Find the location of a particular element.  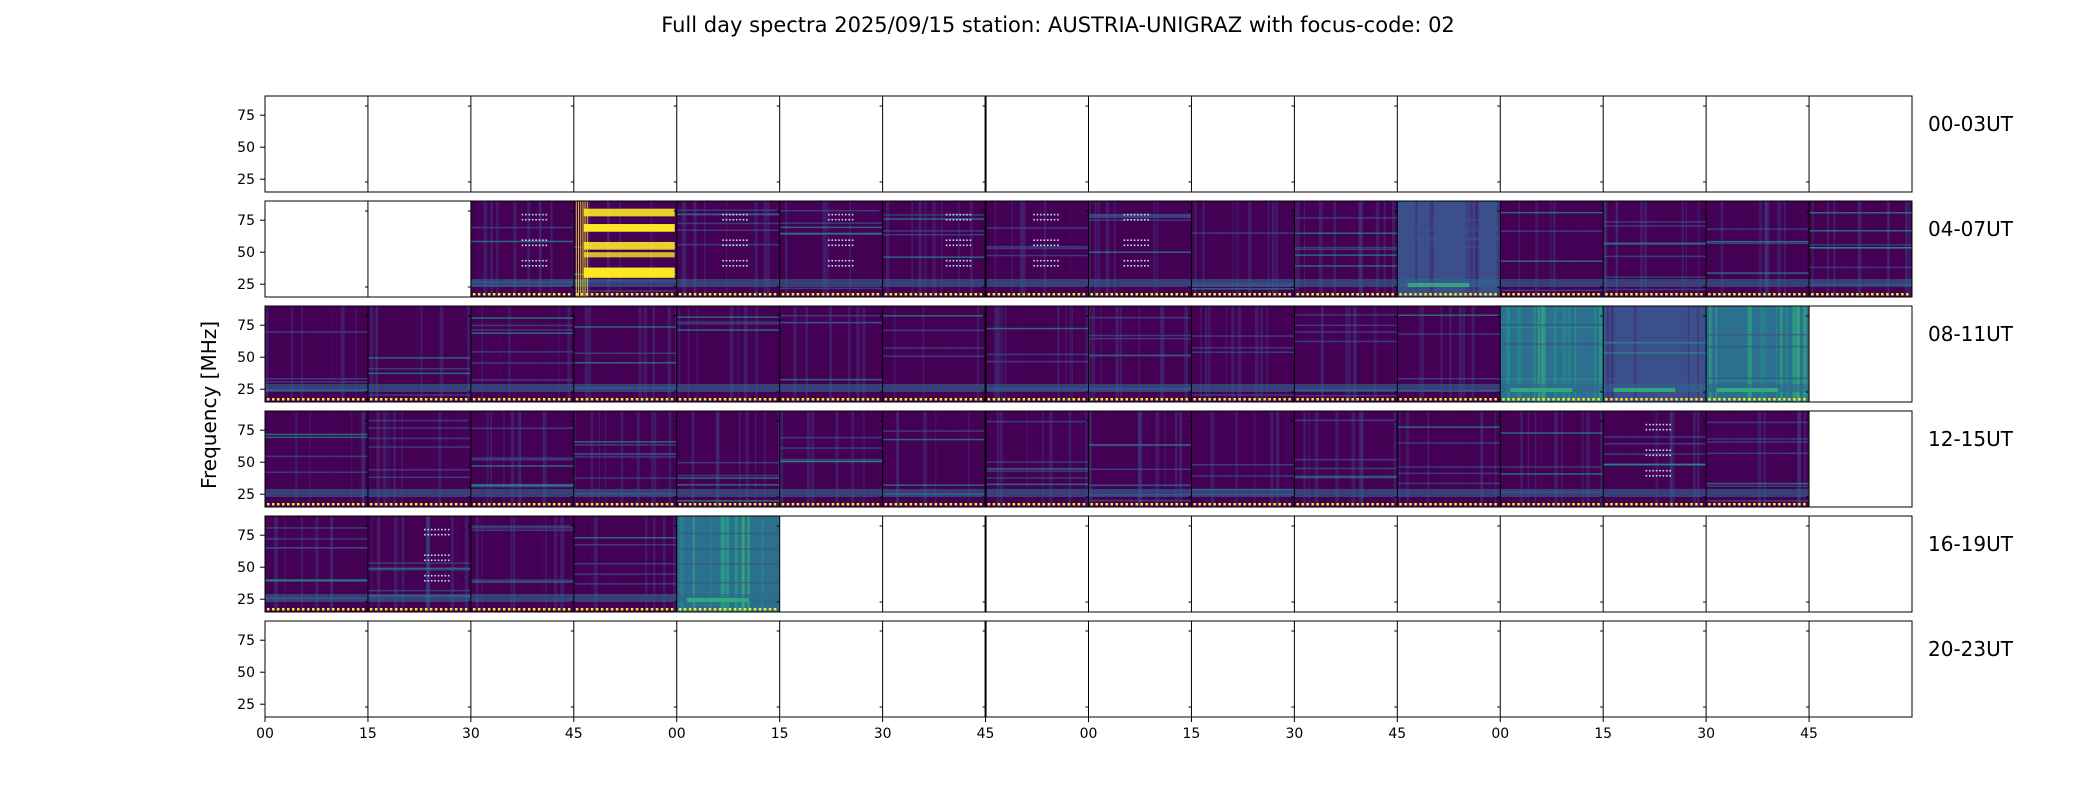

x-tick-label: 15 is located at coordinates (780, 734).